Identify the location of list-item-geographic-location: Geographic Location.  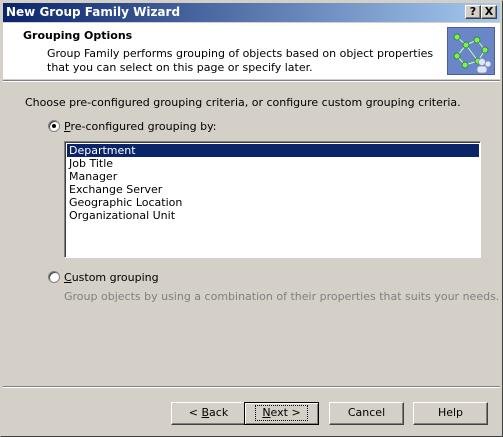
(273, 202).